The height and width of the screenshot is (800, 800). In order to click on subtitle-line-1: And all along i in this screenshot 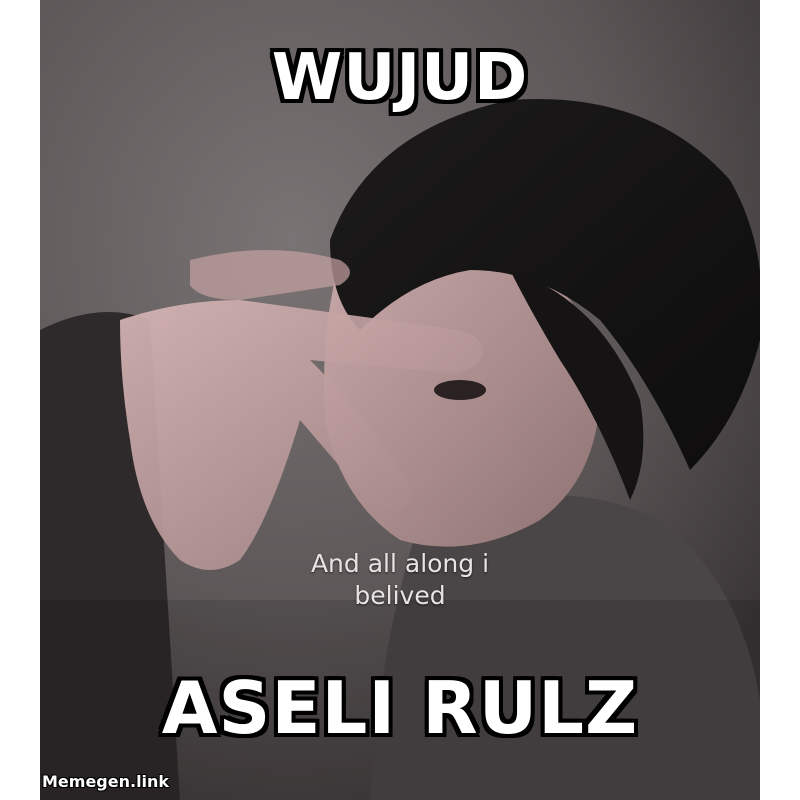, I will do `click(400, 563)`.